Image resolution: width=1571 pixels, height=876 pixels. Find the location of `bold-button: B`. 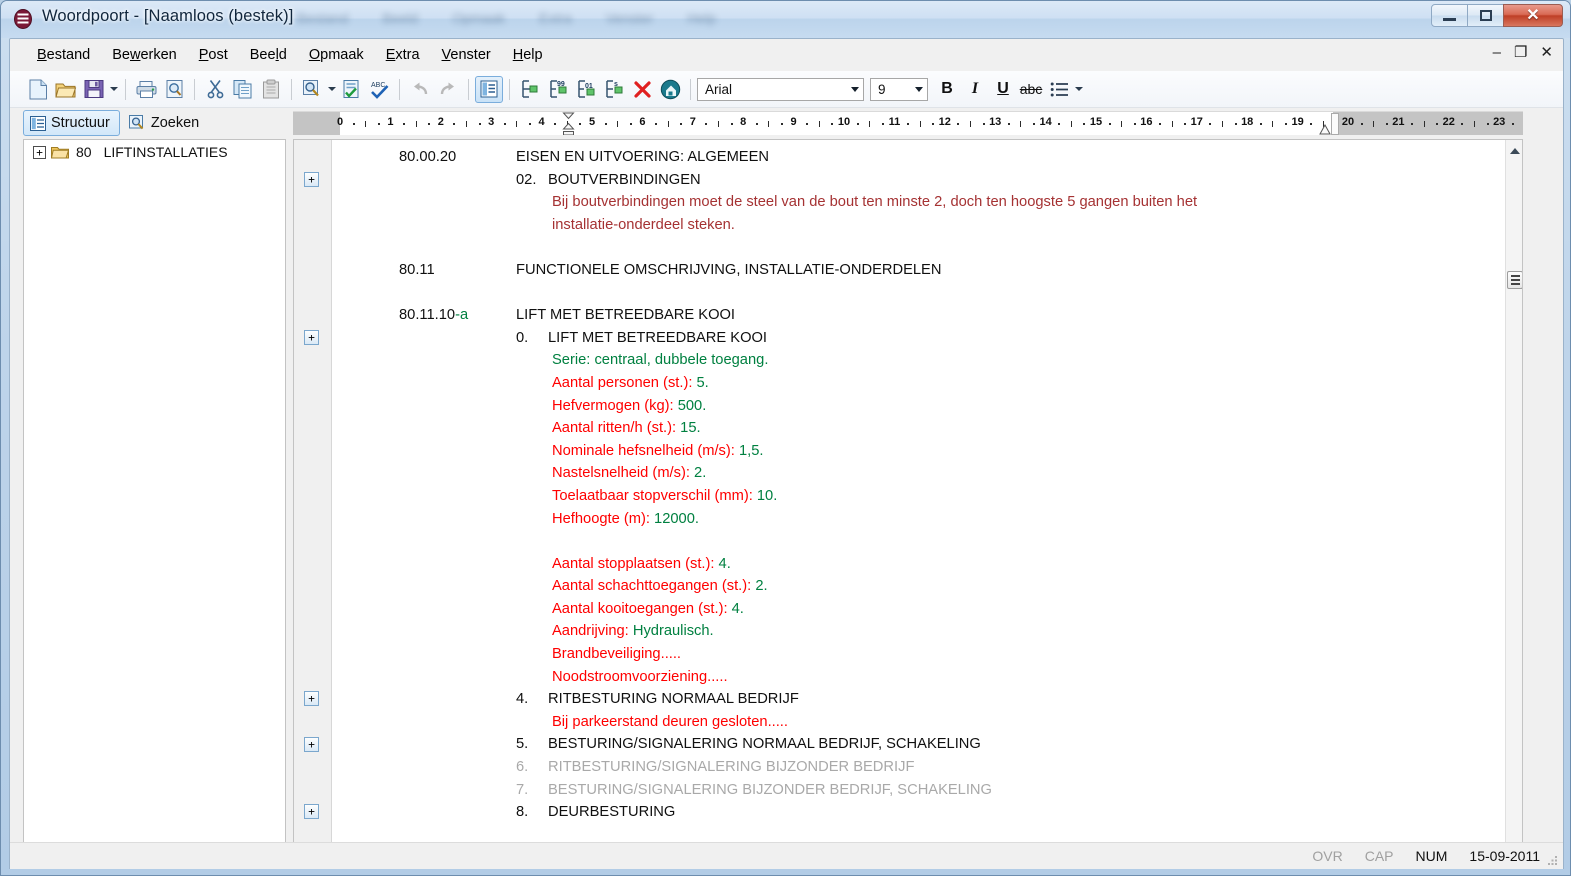

bold-button: B is located at coordinates (947, 89).